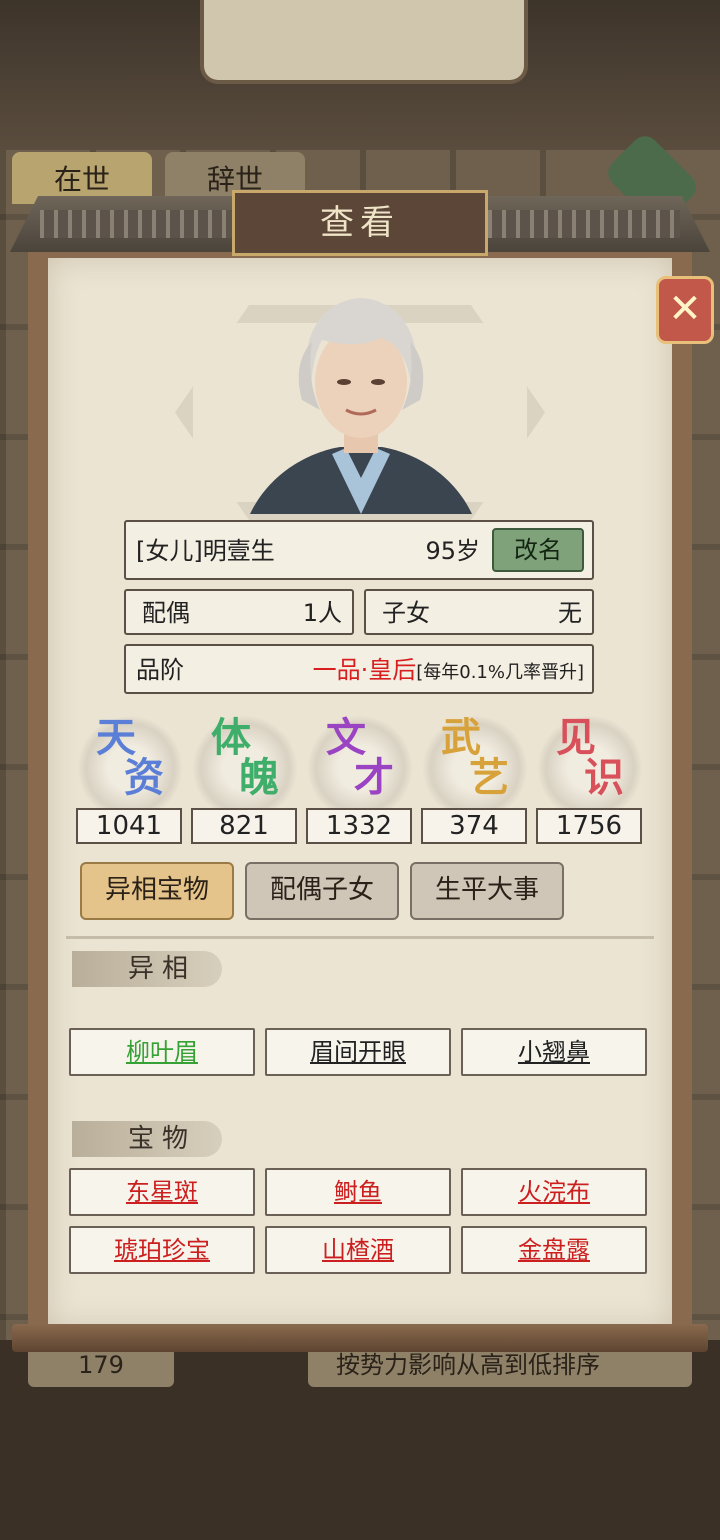 Image resolution: width=720 pixels, height=1540 pixels. Describe the element at coordinates (162, 1192) in the screenshot. I see `treasure-item: 东星斑` at that location.